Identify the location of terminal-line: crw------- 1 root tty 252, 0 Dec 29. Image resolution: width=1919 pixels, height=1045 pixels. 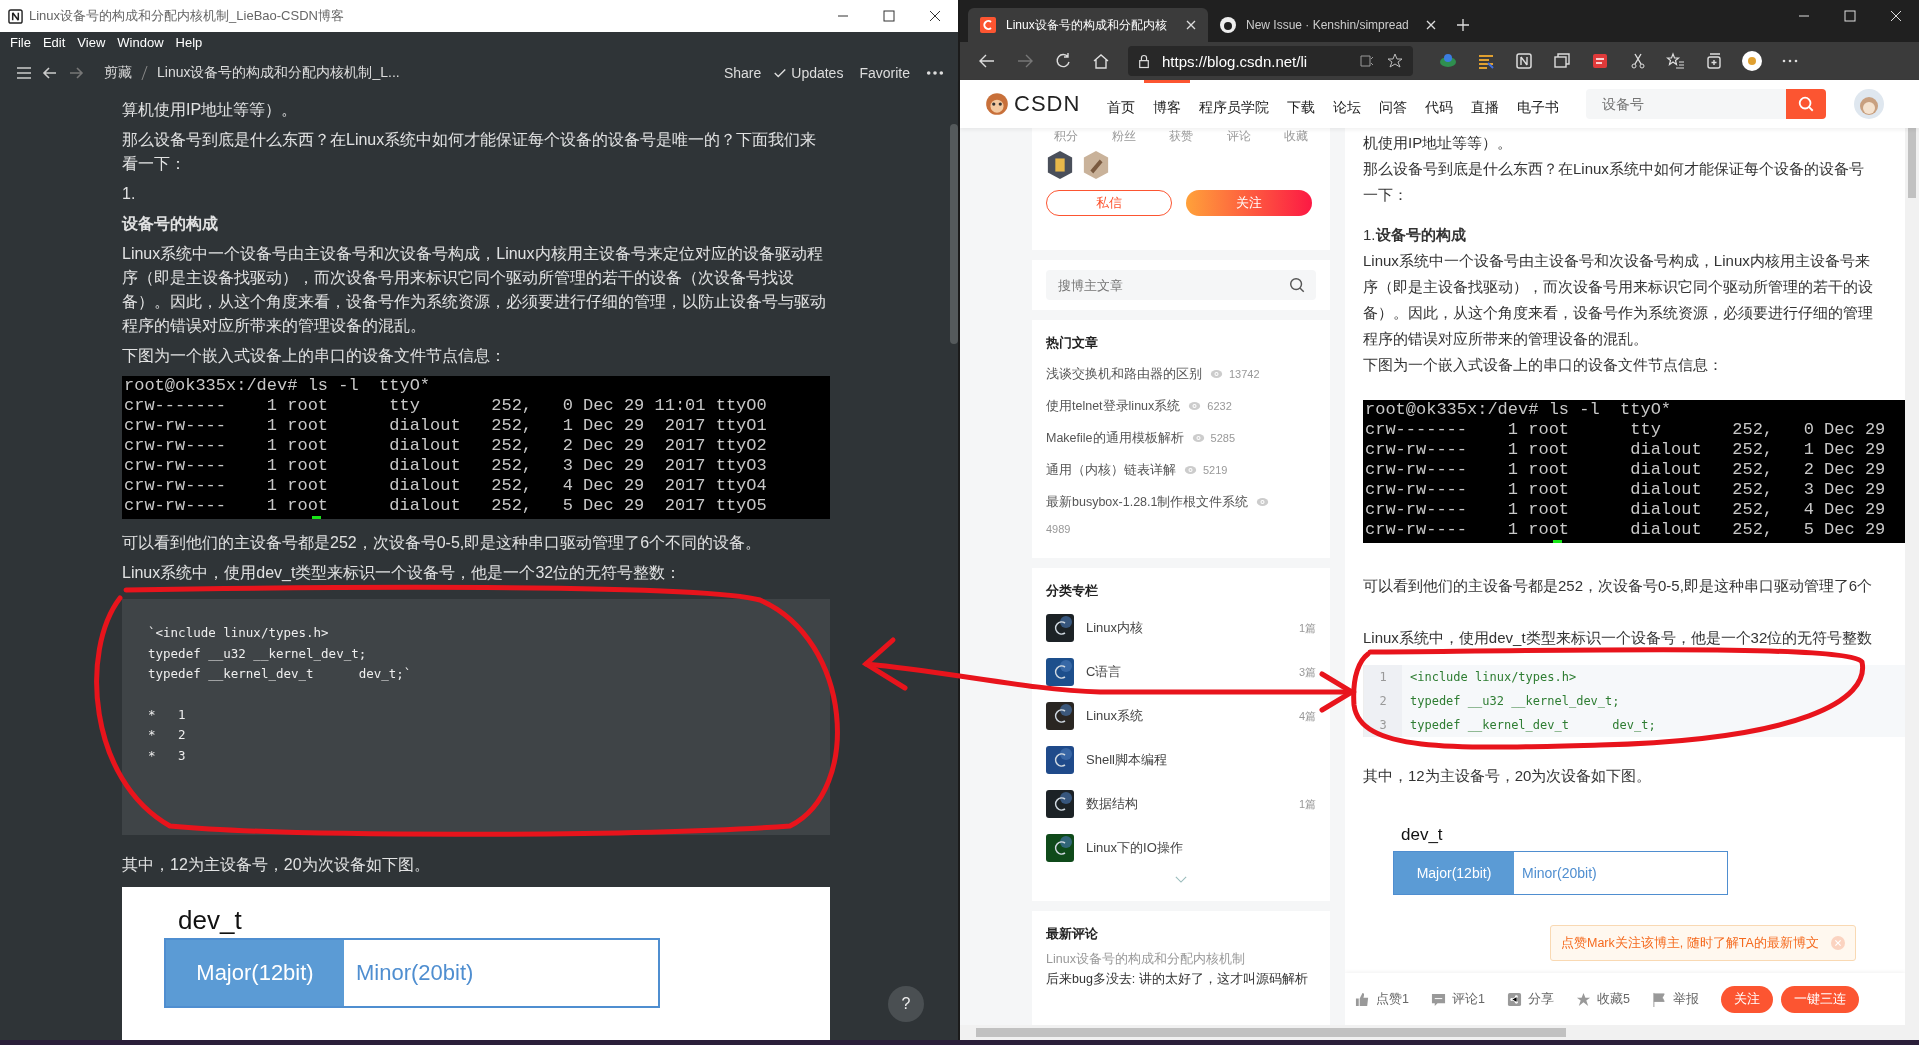
(1625, 430).